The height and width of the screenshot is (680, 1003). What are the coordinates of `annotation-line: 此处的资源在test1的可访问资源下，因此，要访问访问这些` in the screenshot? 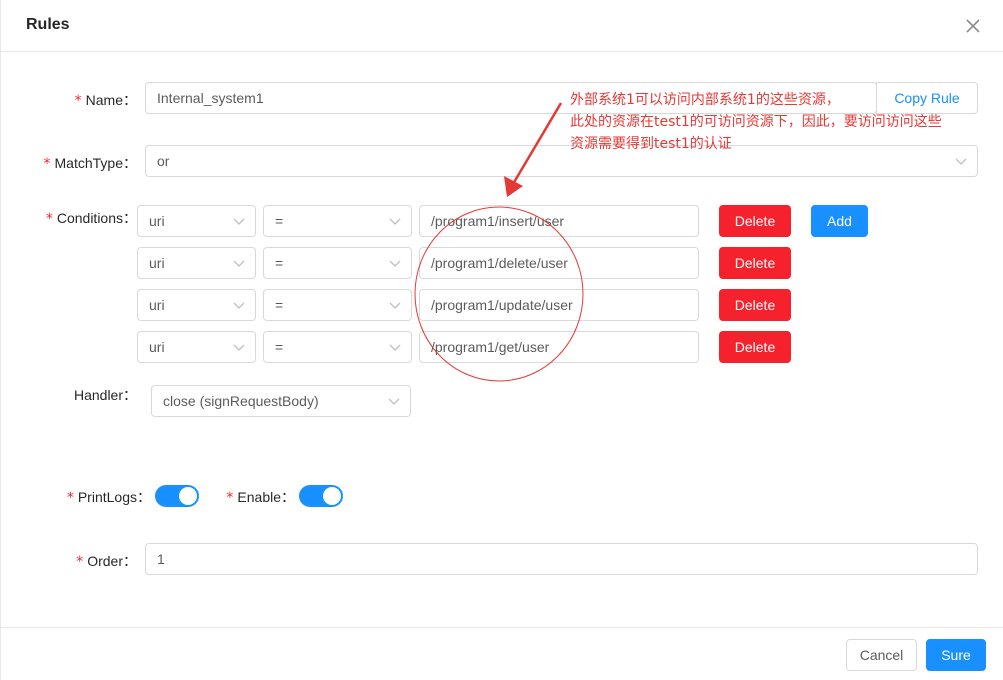 It's located at (756, 122).